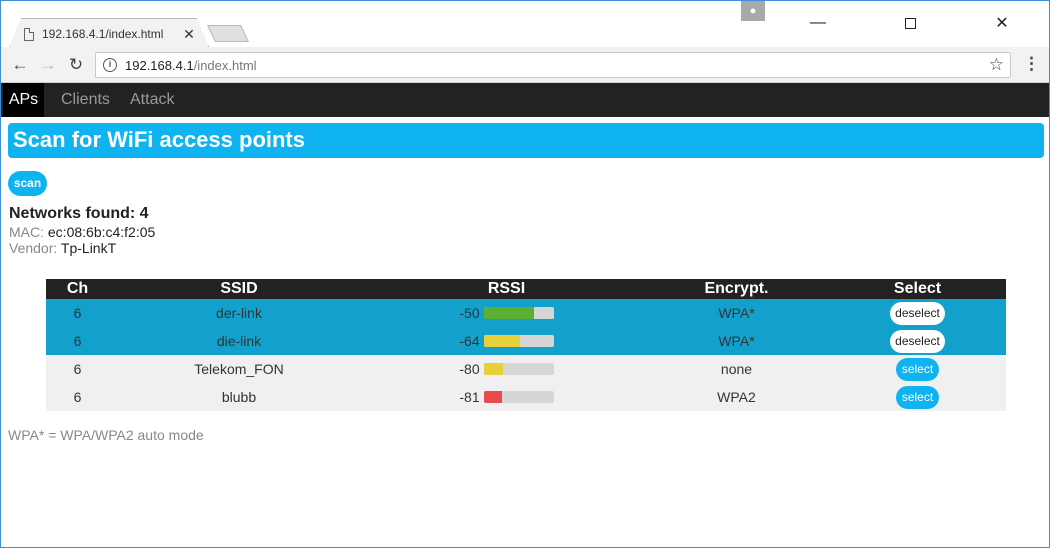  Describe the element at coordinates (23, 100) in the screenshot. I see `nav-item-aps: APs` at that location.